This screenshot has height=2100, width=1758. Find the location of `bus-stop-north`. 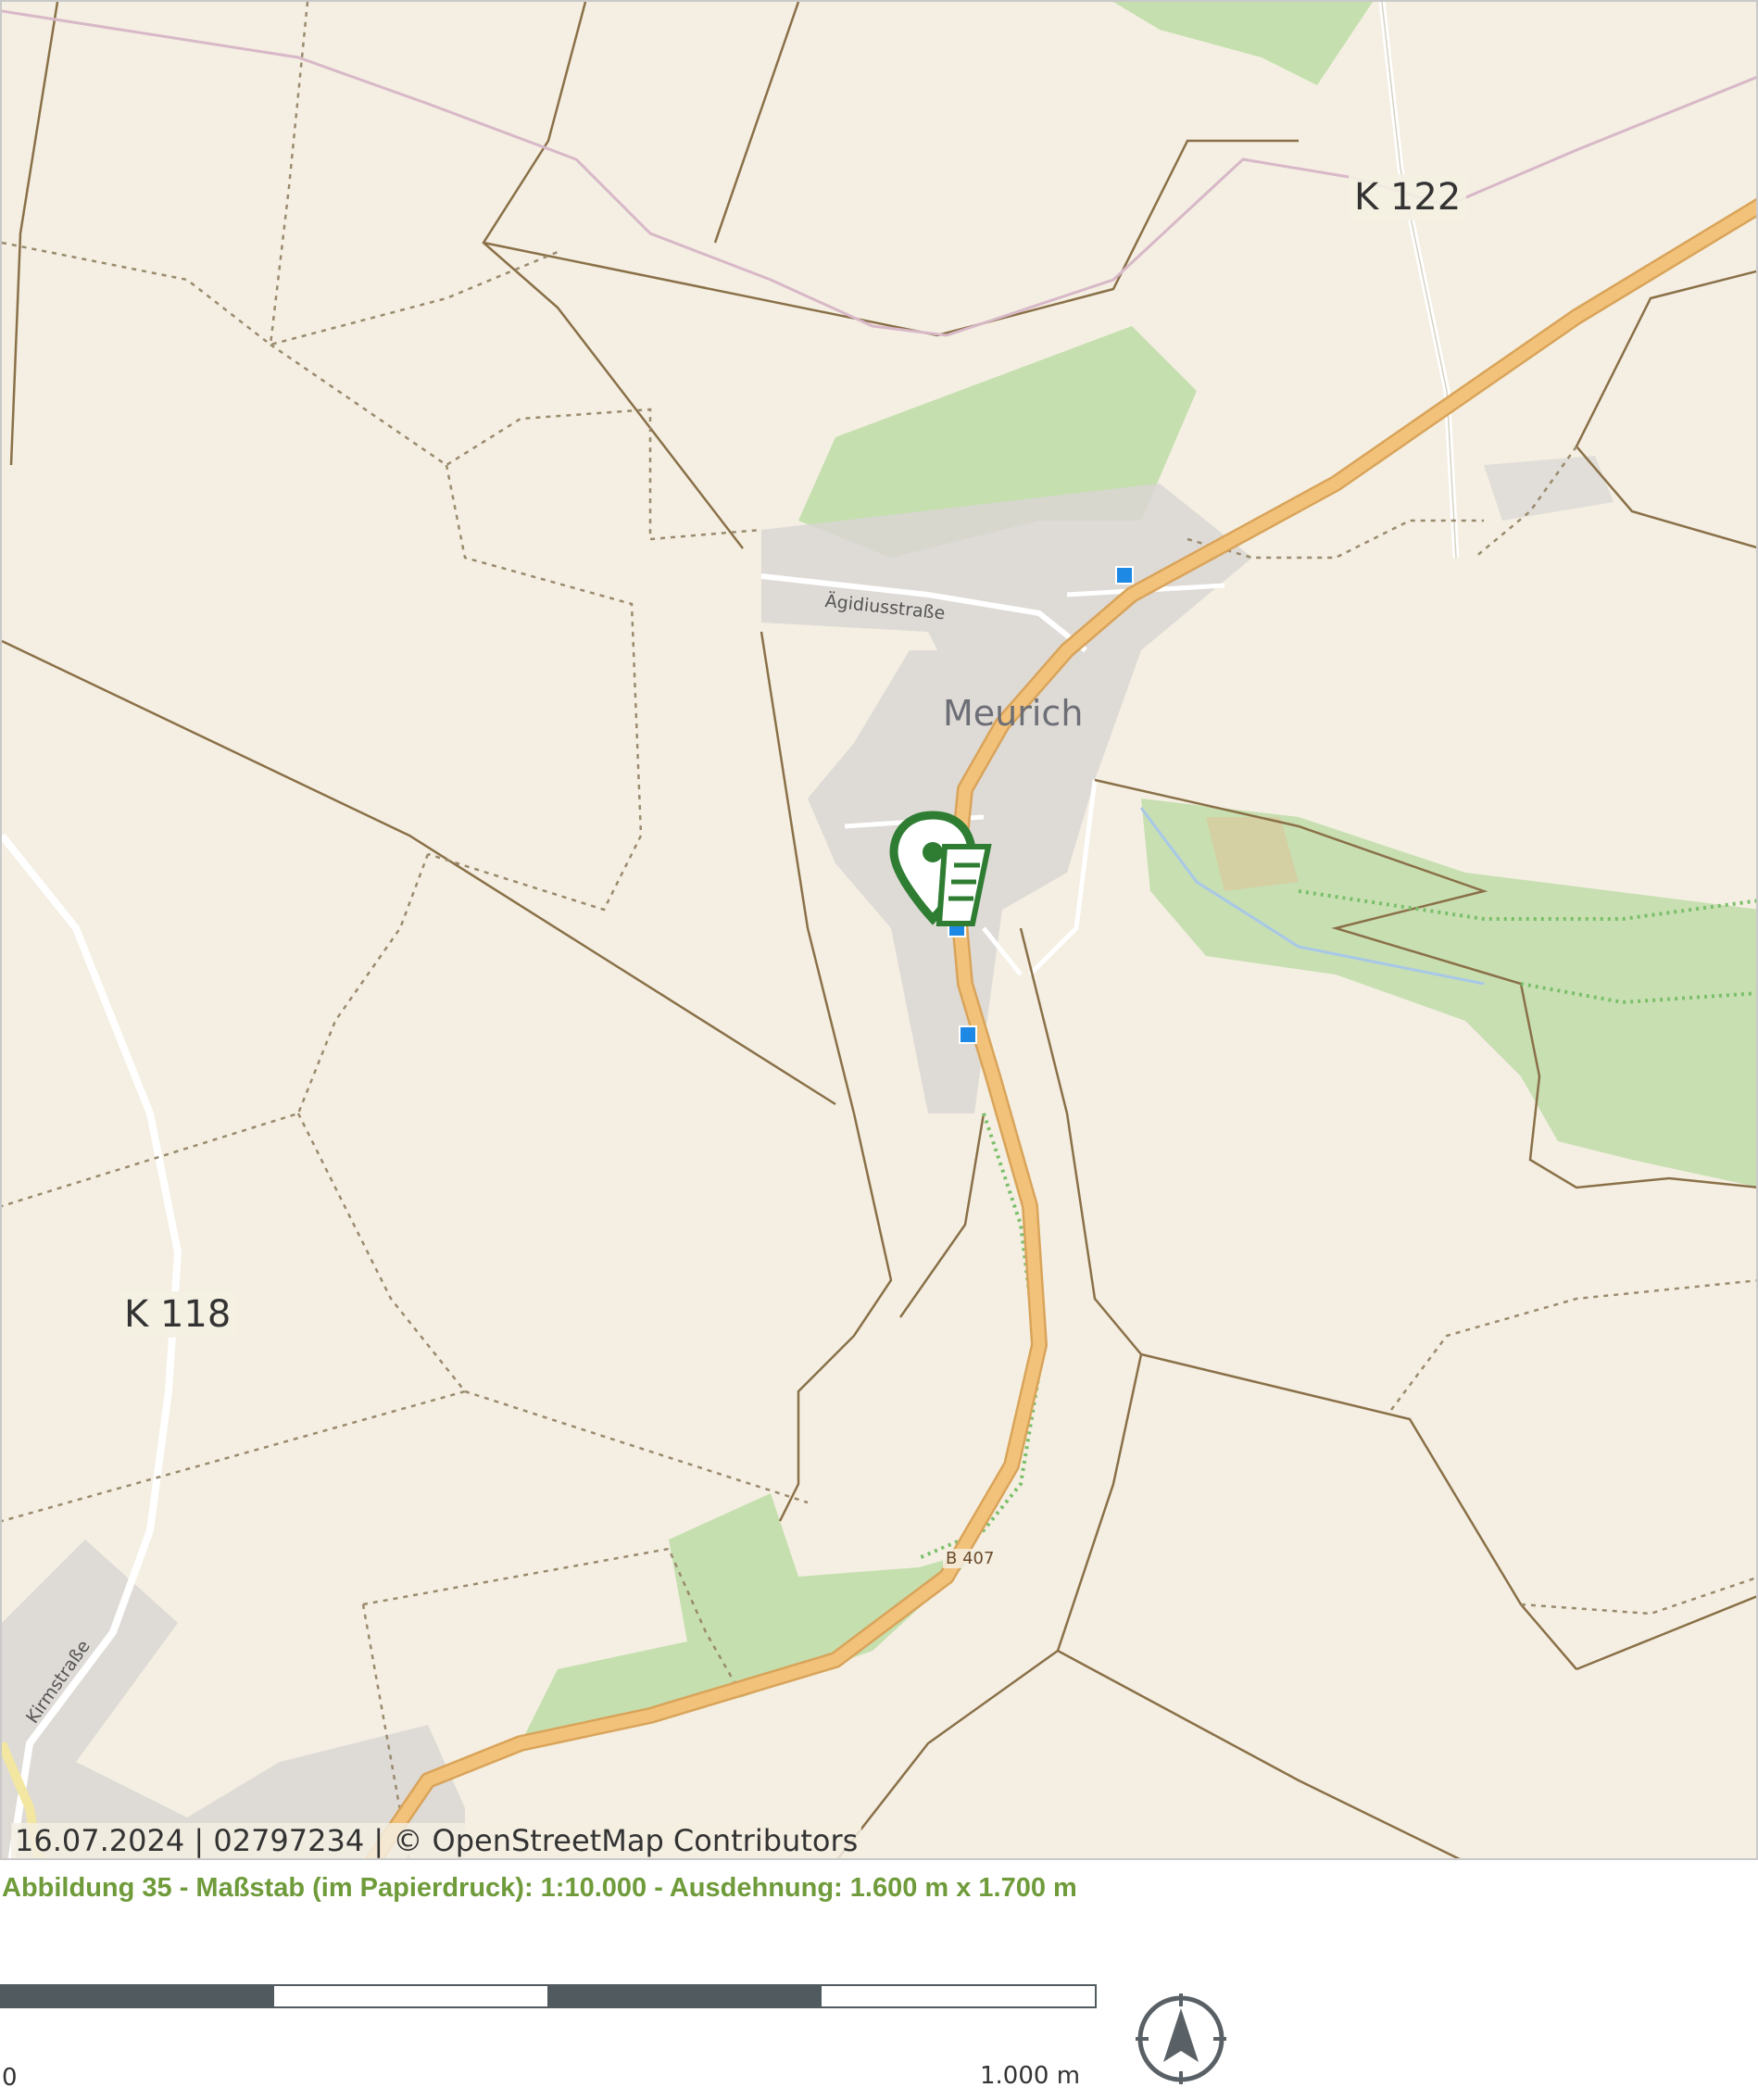

bus-stop-north is located at coordinates (1124, 575).